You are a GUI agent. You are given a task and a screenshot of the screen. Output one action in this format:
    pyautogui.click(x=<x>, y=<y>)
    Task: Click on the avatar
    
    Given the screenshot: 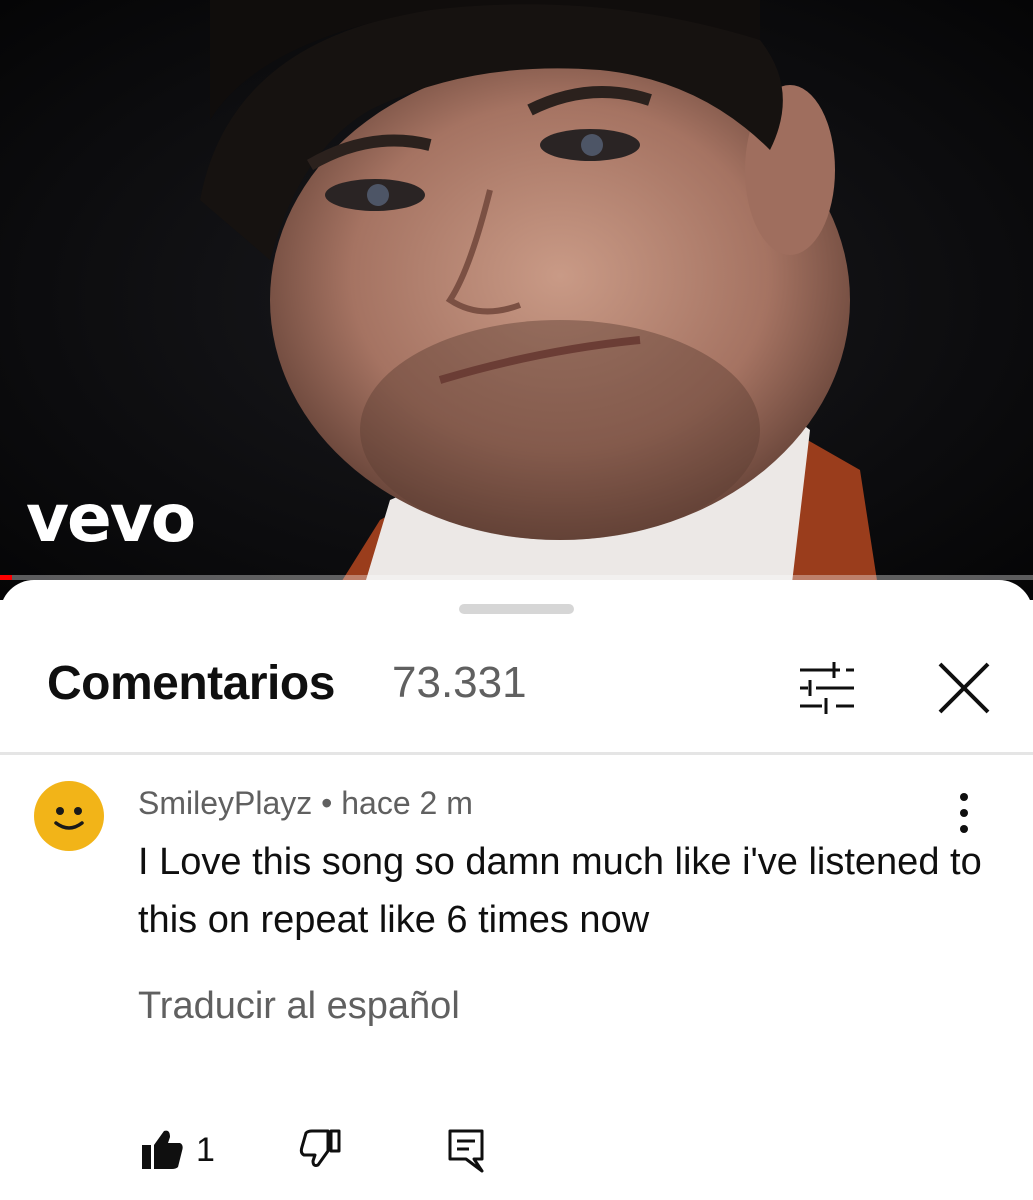 What is the action you would take?
    pyautogui.click(x=69, y=816)
    